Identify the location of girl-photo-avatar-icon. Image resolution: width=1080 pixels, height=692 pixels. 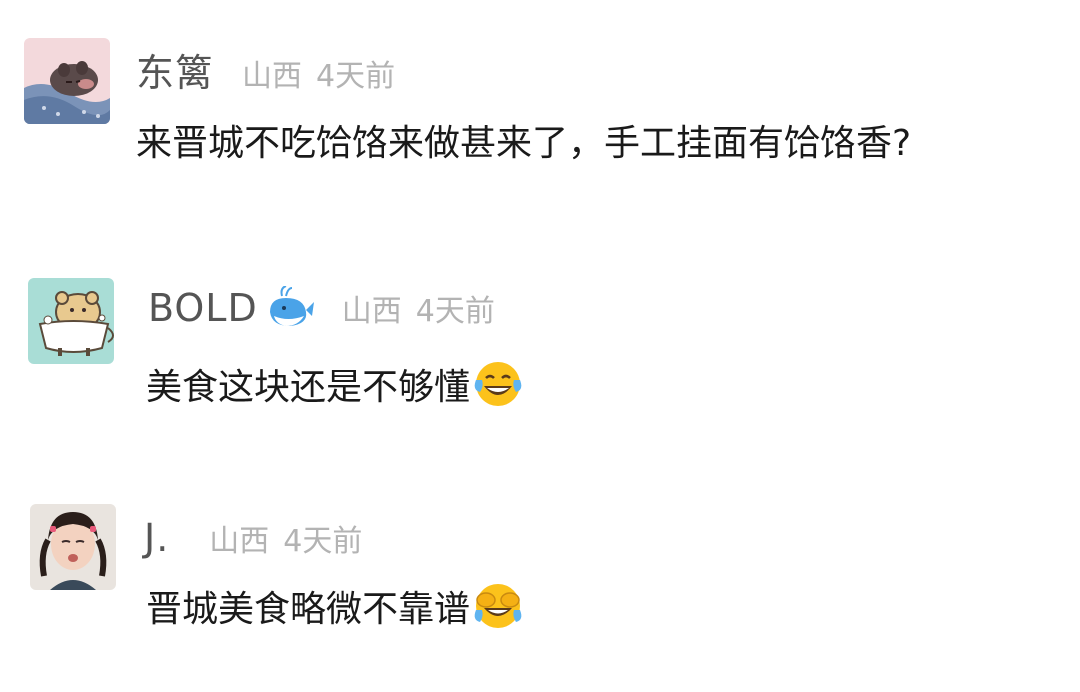
(73, 547).